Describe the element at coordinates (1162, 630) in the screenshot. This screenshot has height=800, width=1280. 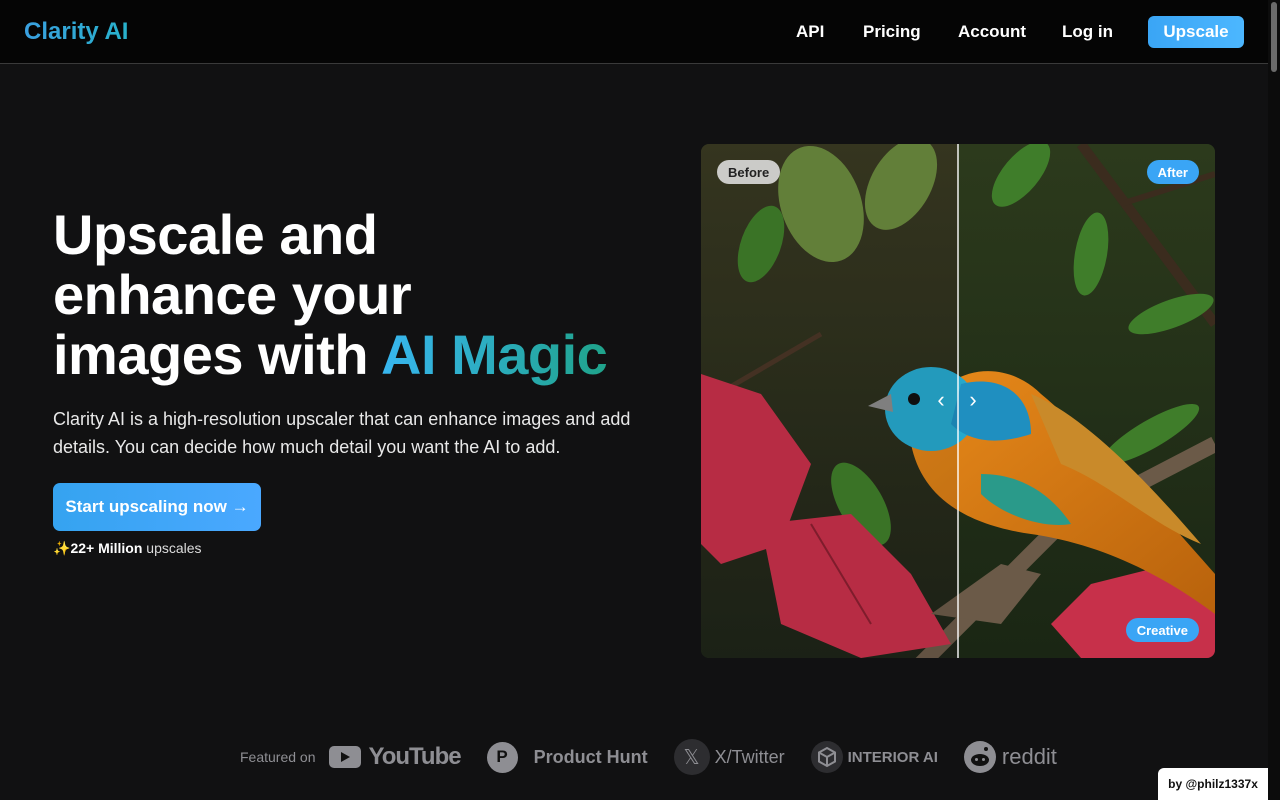
I see `creative-mode-badge: Creative` at that location.